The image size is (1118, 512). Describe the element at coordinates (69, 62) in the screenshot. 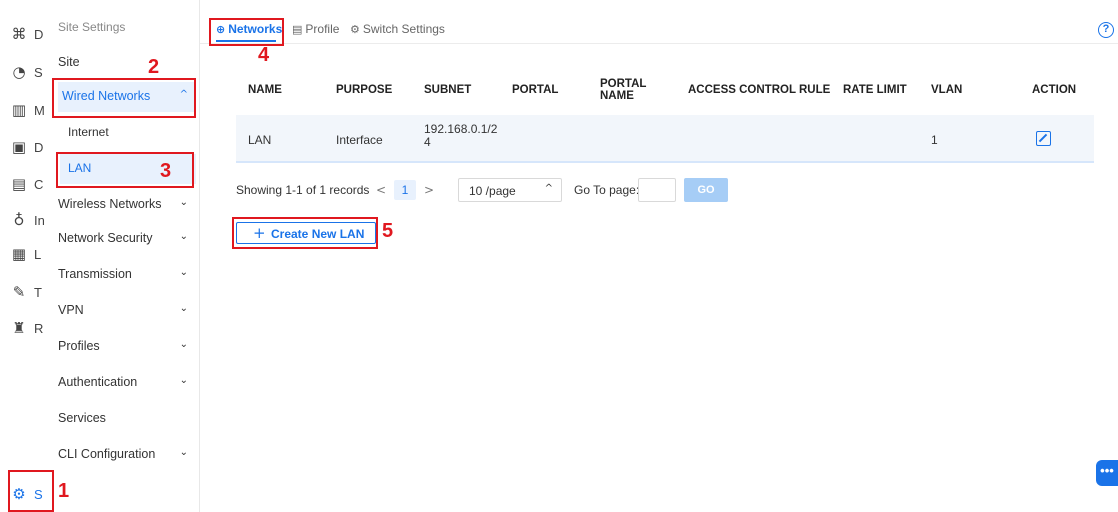

I see `menu-item-label: Site` at that location.